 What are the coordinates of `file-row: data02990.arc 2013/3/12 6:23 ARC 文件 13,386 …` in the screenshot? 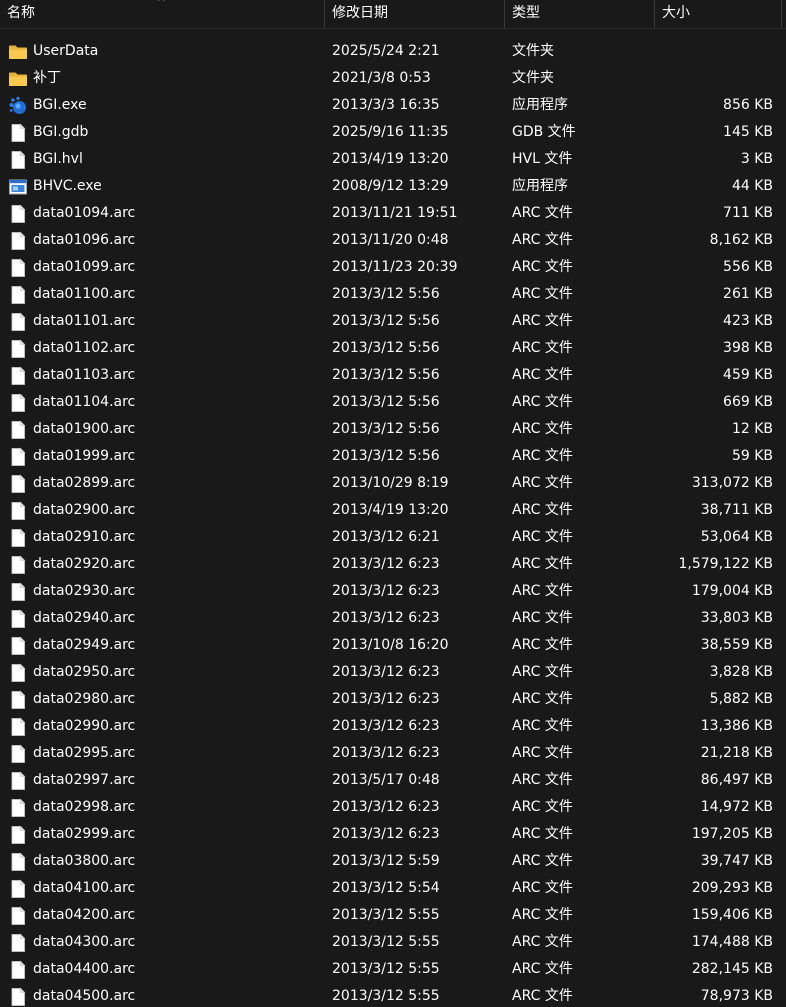 It's located at (393, 726).